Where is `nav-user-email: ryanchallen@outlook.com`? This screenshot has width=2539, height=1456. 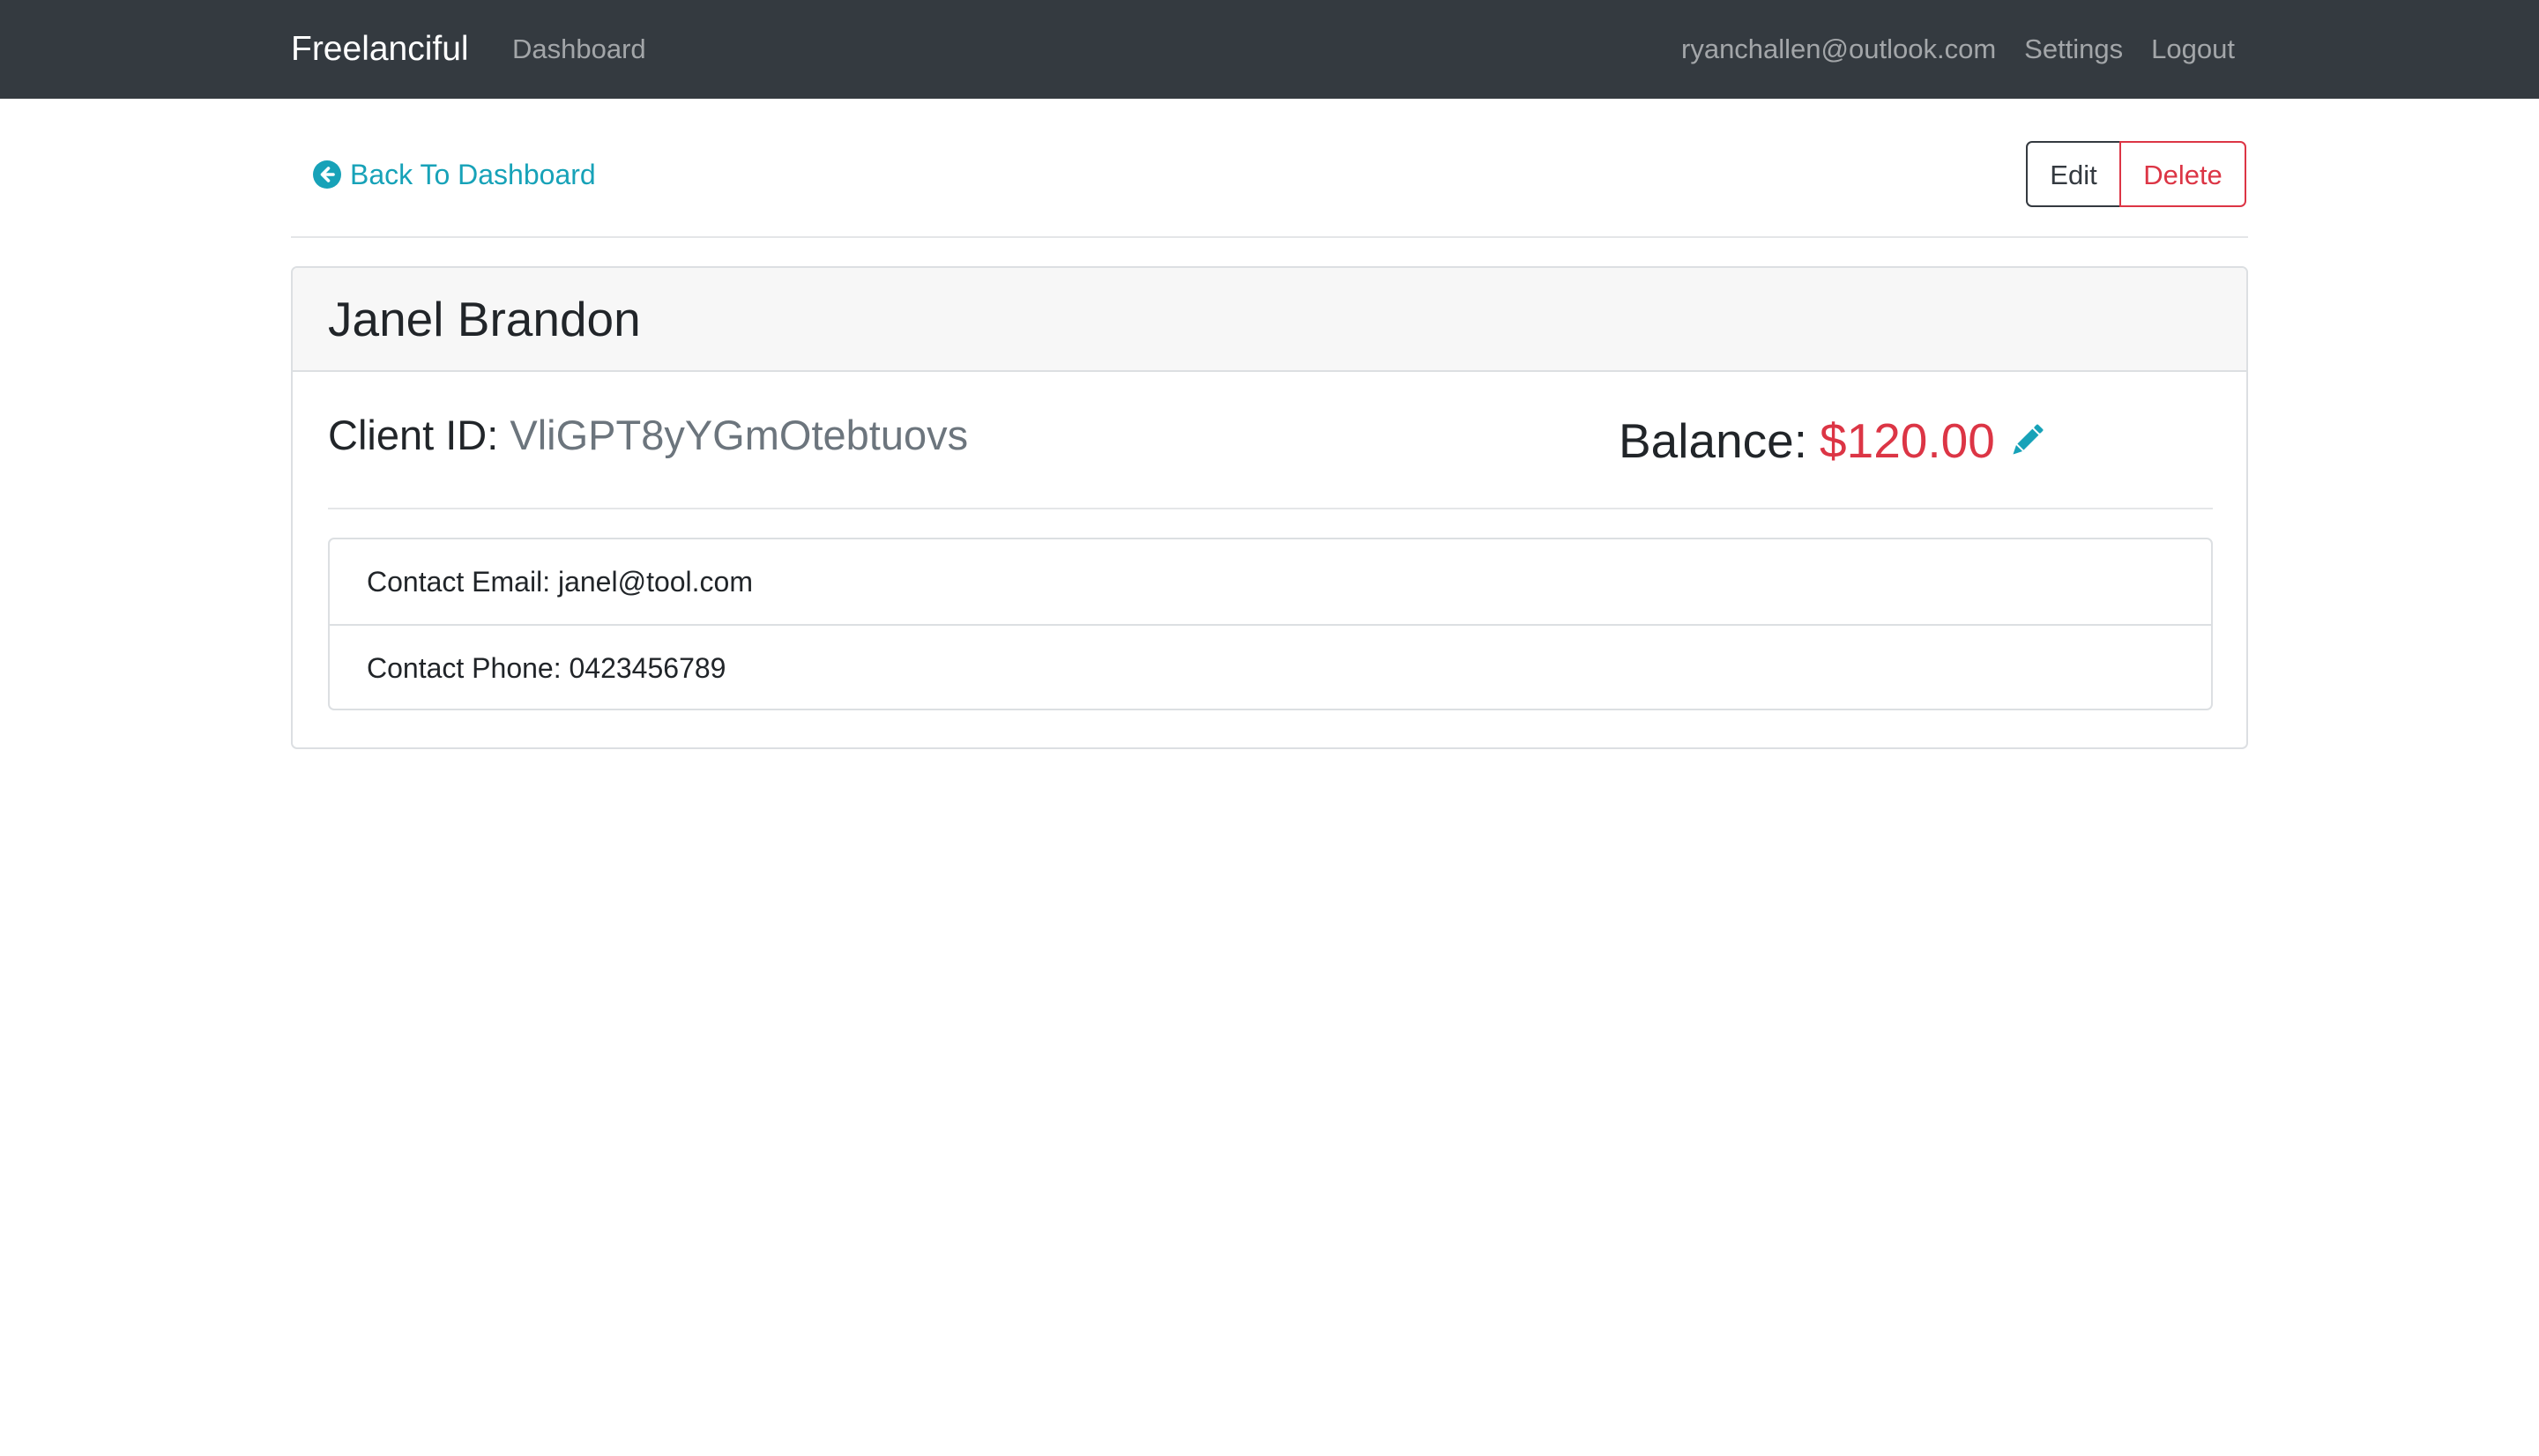
nav-user-email: ryanchallen@outlook.com is located at coordinates (1838, 49).